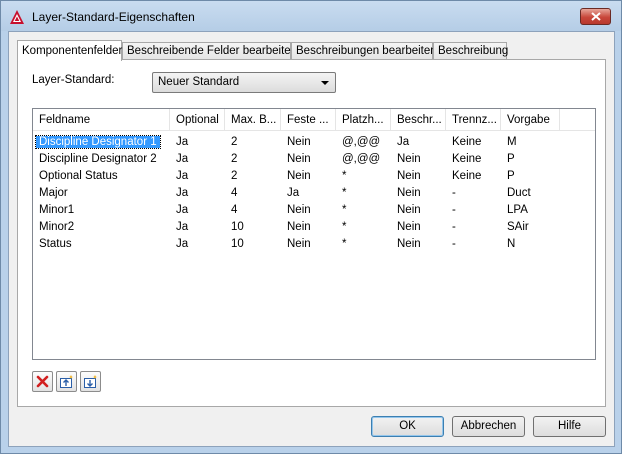  What do you see at coordinates (314, 227) in the screenshot?
I see `table-row: Minor2 Ja 10 Nein * Nein - SAir` at bounding box center [314, 227].